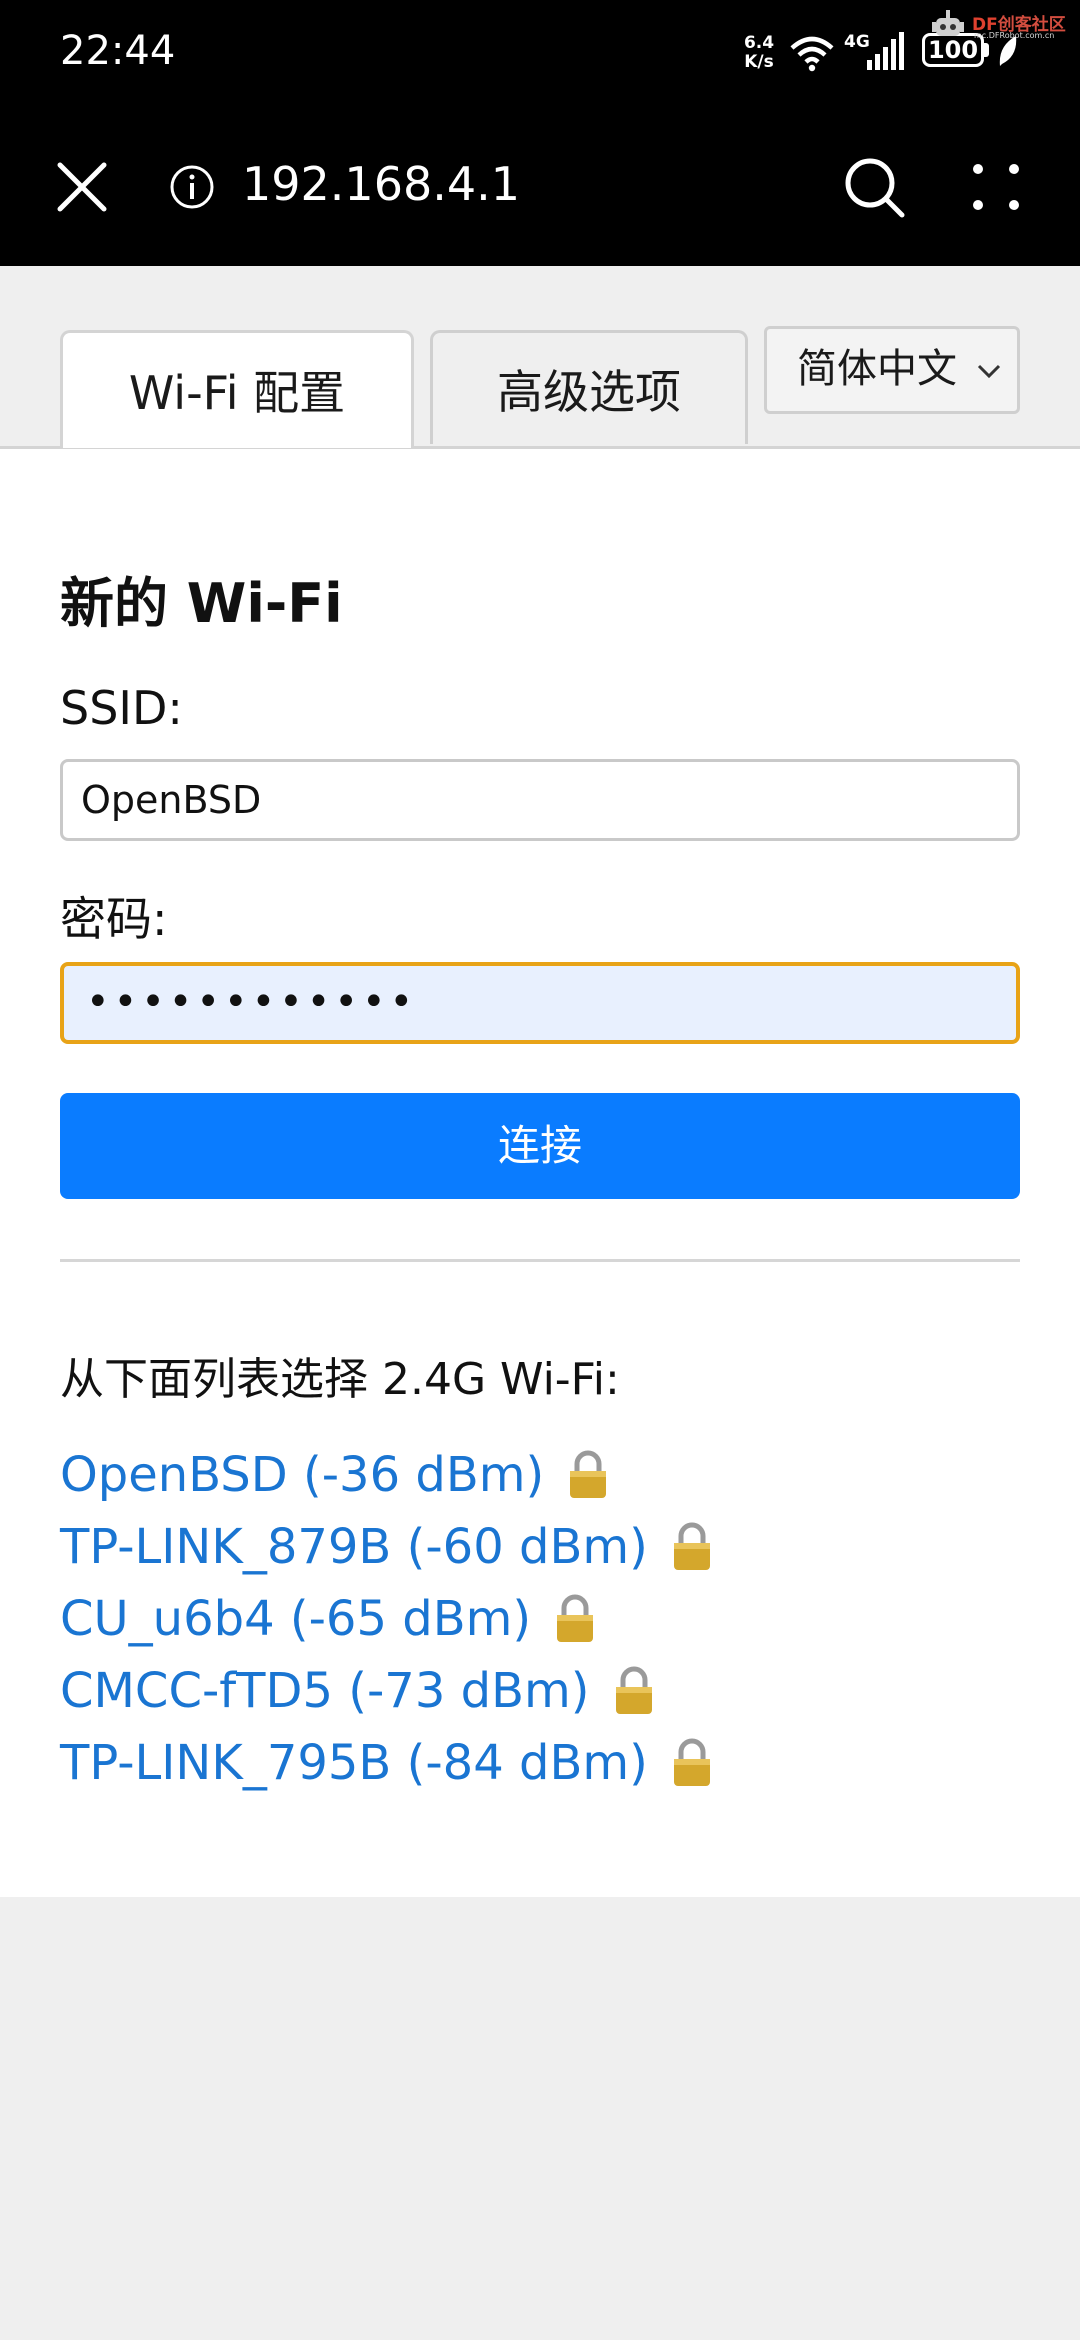  What do you see at coordinates (302, 1475) in the screenshot?
I see `network-name: OpenBSD (-36 dBm)` at bounding box center [302, 1475].